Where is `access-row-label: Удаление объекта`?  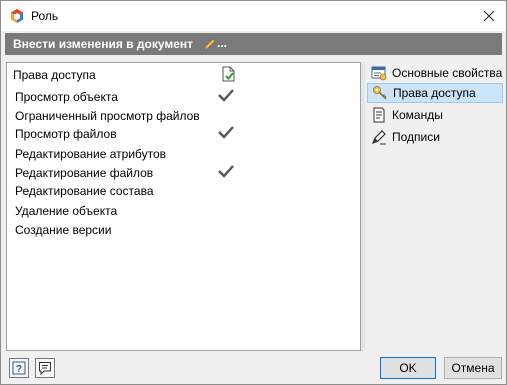 access-row-label: Удаление объекта is located at coordinates (66, 211).